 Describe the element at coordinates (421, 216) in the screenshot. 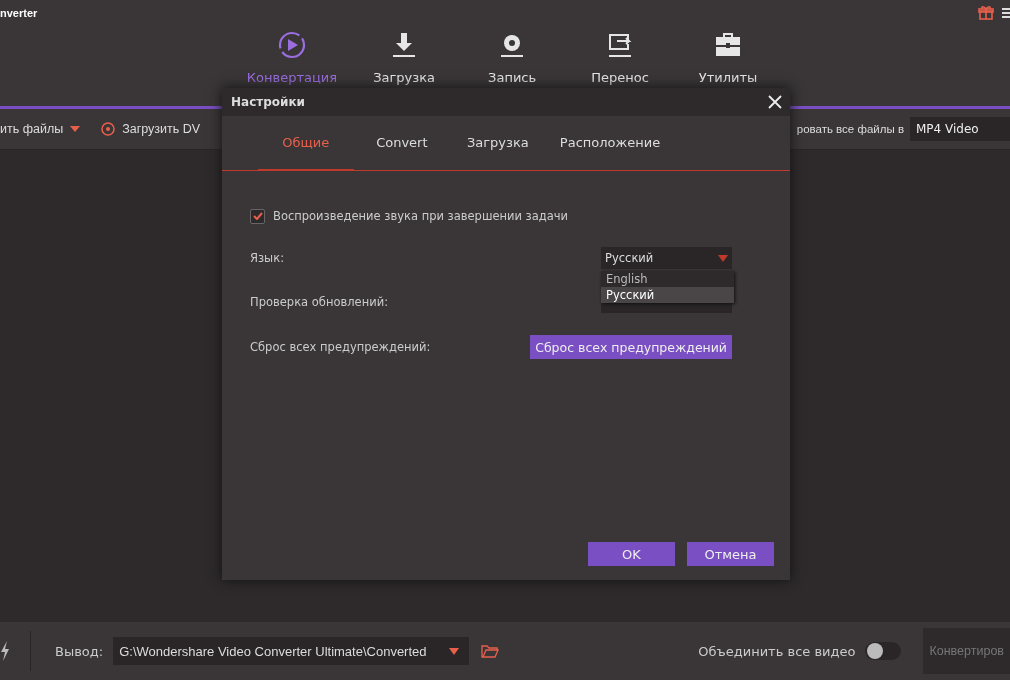

I see `sound-option-label: Воспроизведение звука при завершении задачи` at that location.